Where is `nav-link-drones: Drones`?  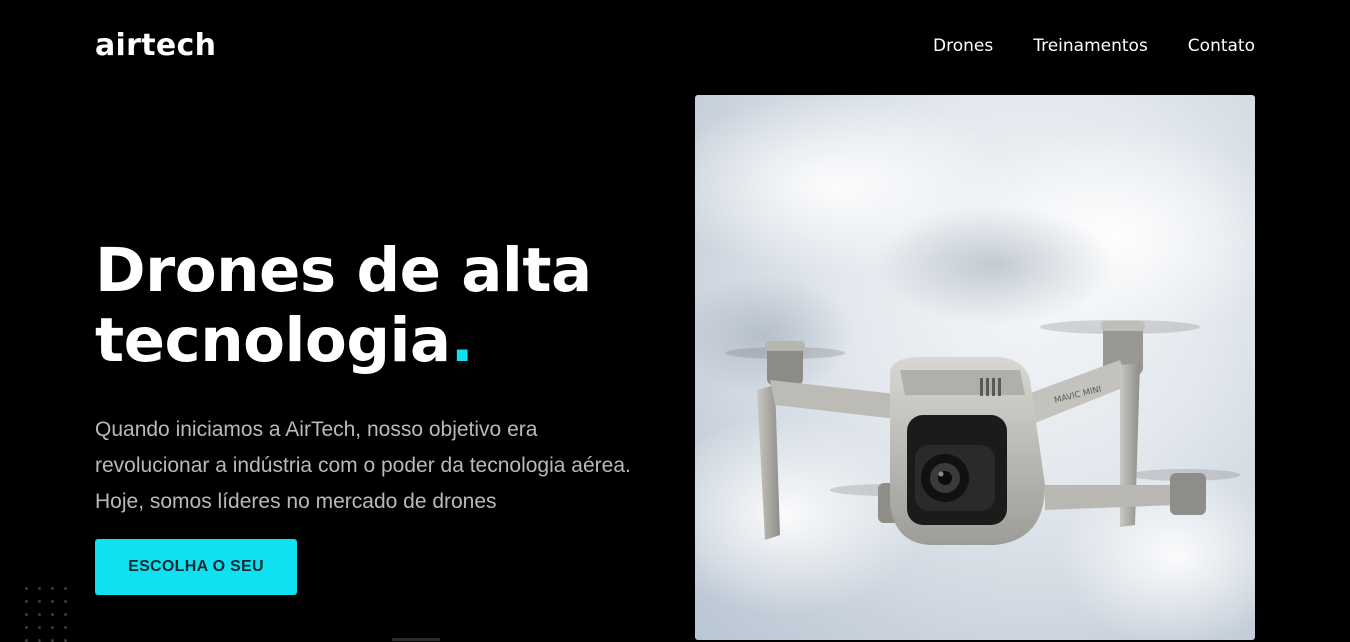
nav-link-drones: Drones is located at coordinates (963, 46).